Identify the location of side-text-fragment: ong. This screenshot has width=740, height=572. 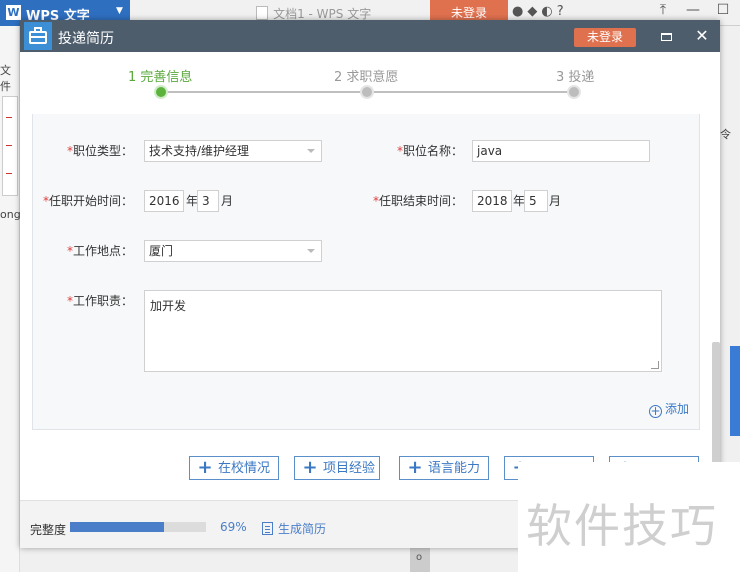
(10, 214).